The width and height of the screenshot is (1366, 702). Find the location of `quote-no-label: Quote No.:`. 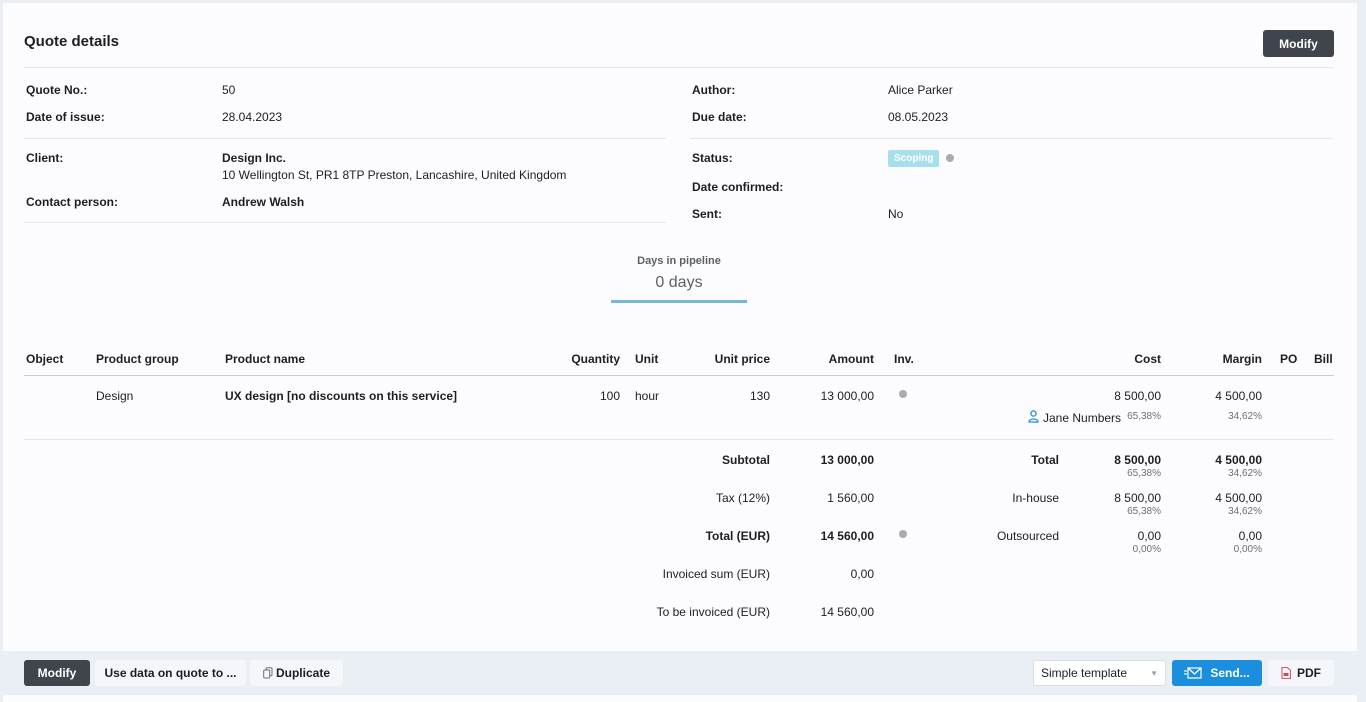

quote-no-label: Quote No.: is located at coordinates (57, 90).